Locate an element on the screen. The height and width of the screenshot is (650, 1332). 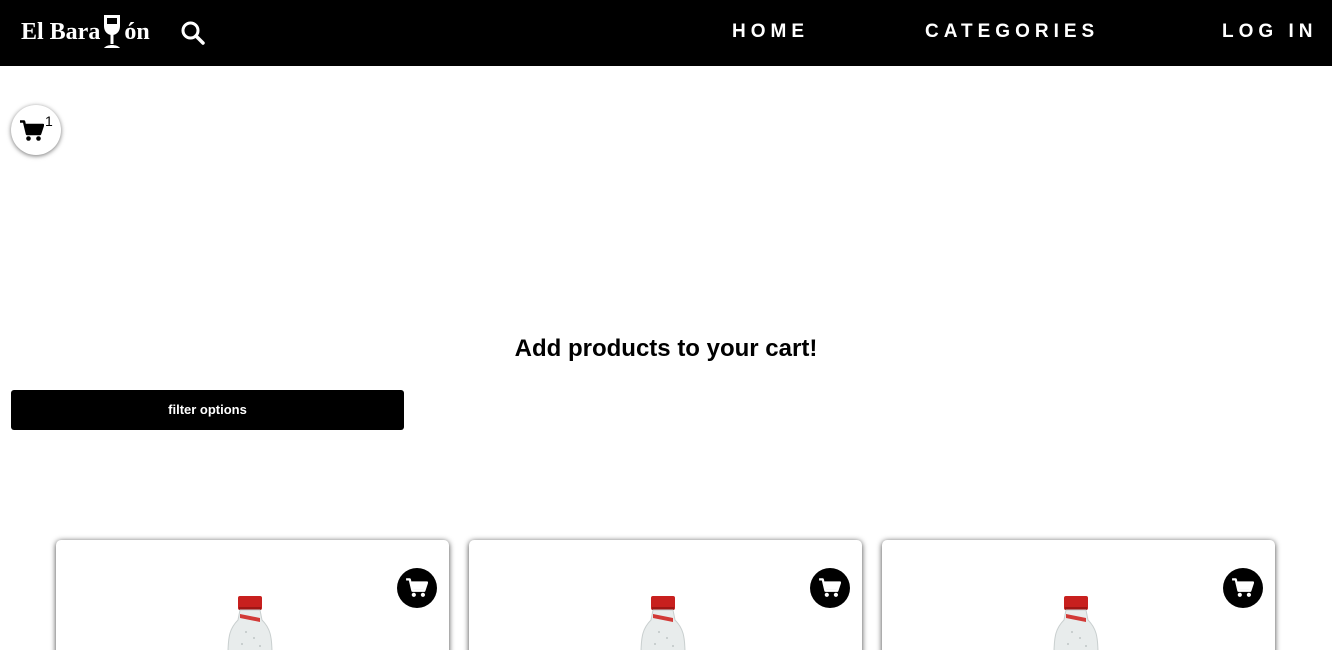
nav-login-link: LOG IN is located at coordinates (1269, 32).